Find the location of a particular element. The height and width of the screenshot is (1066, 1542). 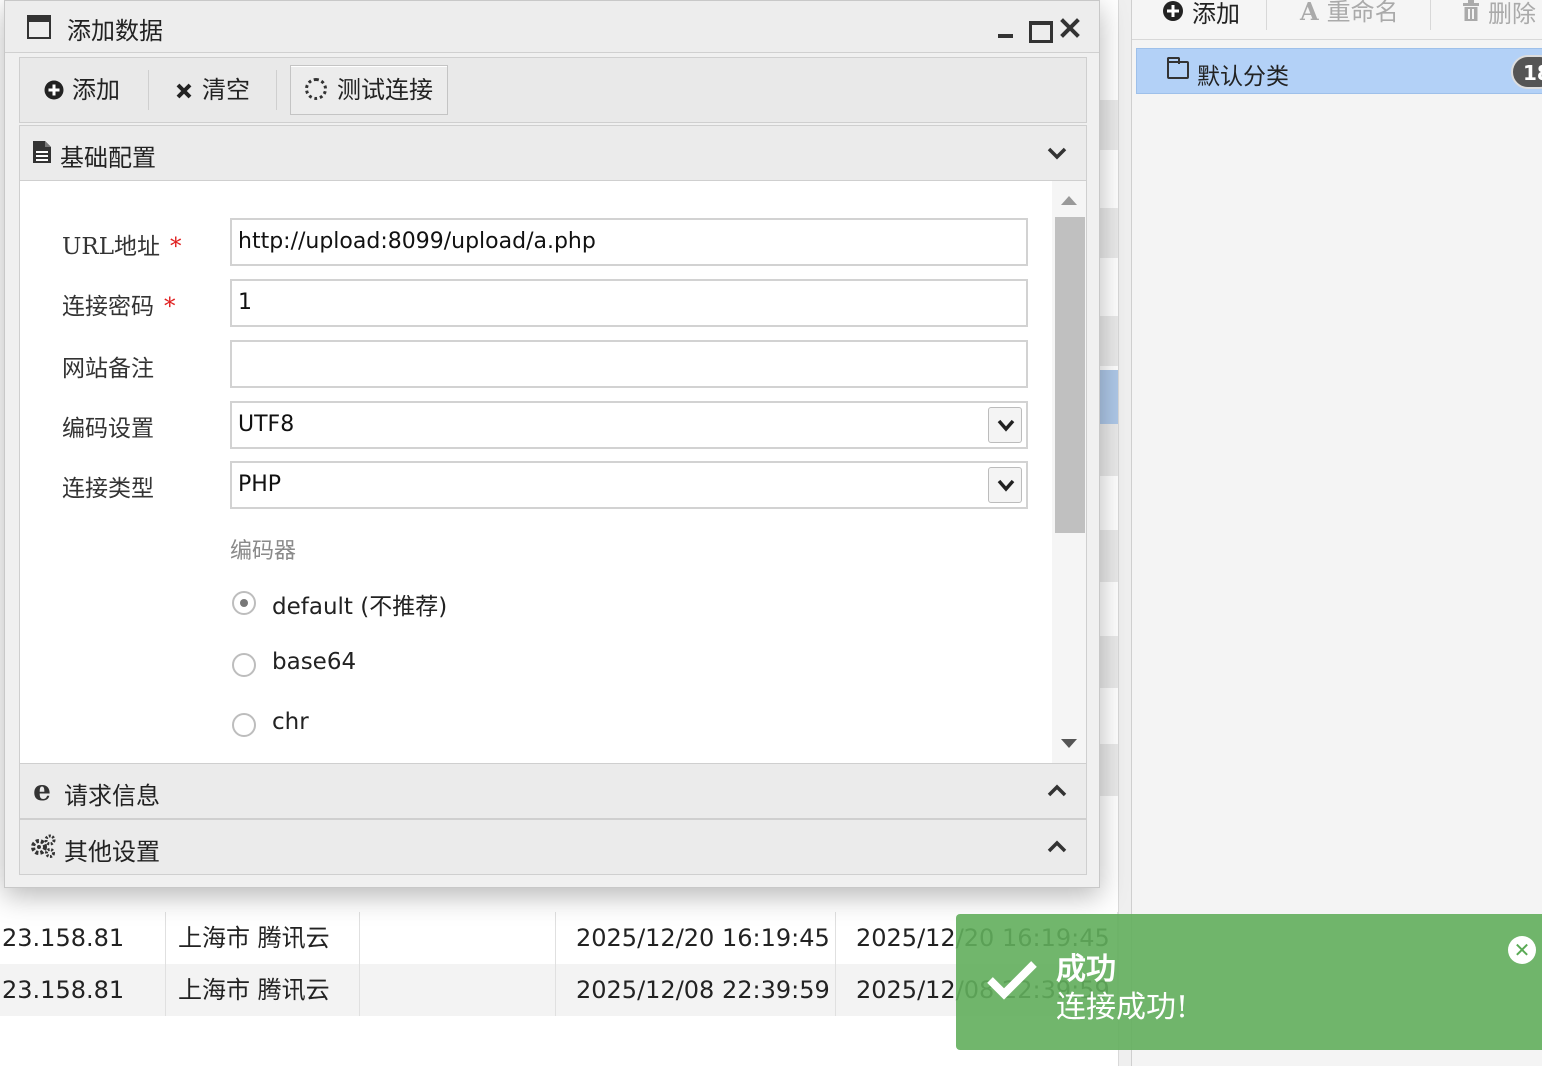

note-input is located at coordinates (629, 364).